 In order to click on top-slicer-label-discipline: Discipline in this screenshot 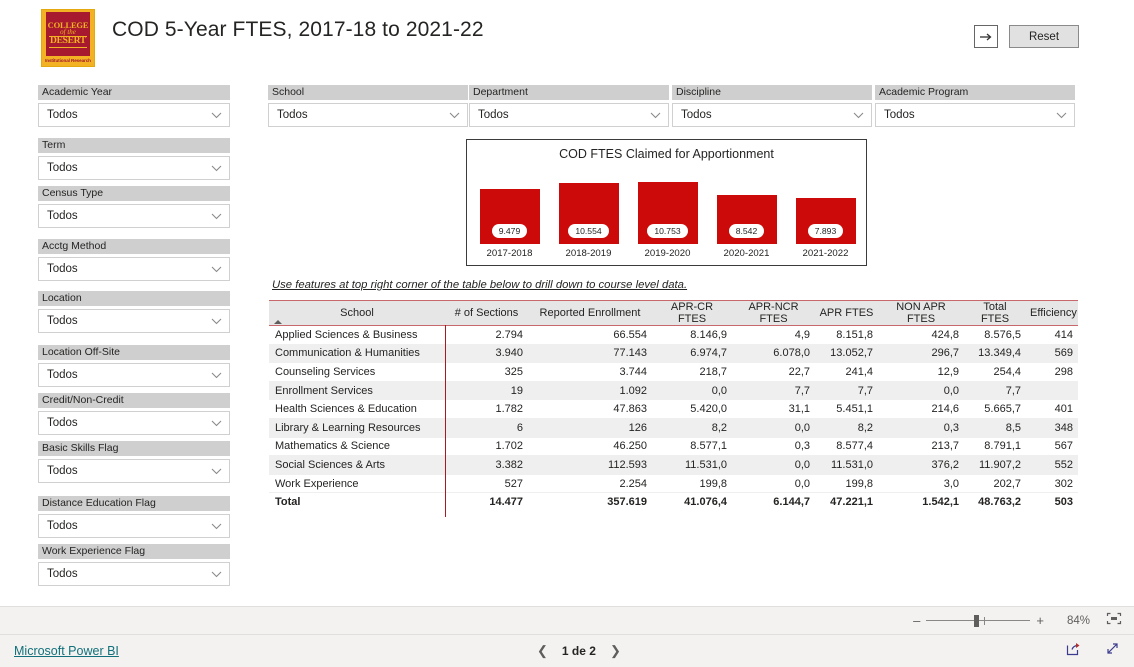, I will do `click(772, 92)`.